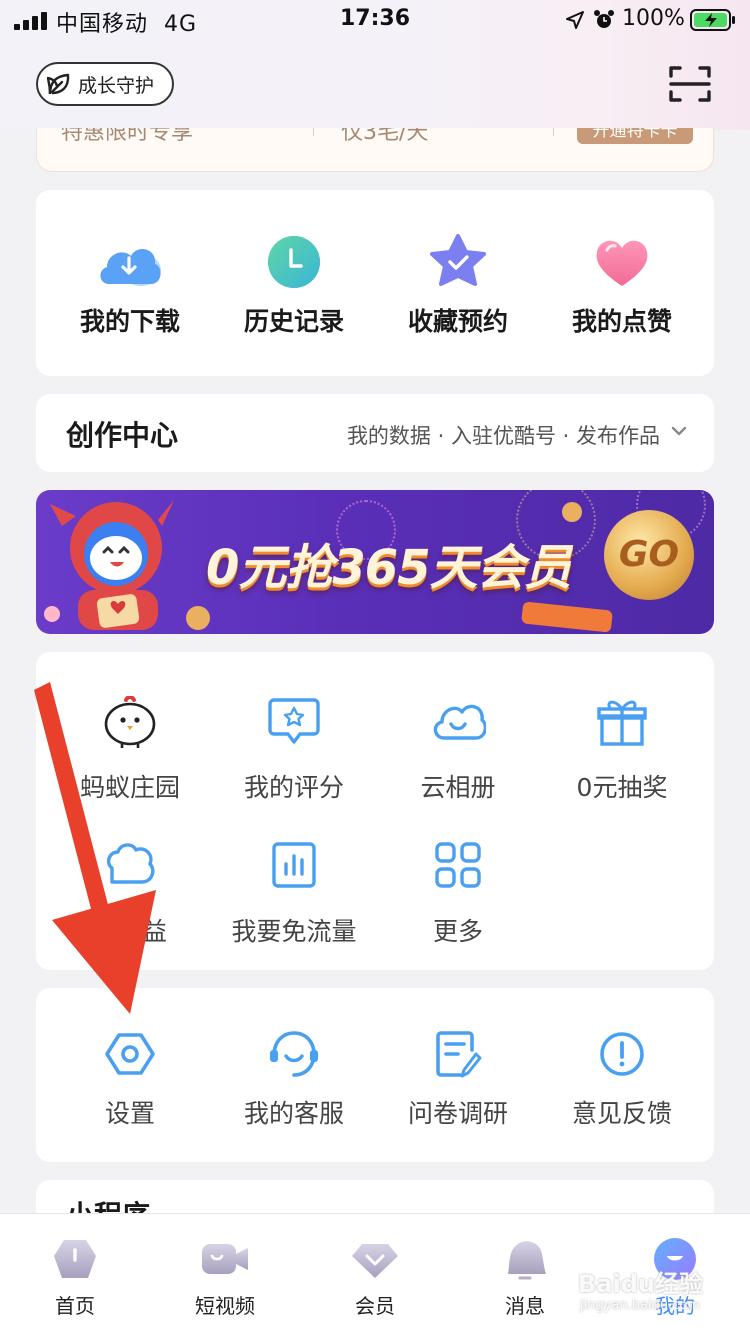 The image size is (750, 1334). Describe the element at coordinates (635, 136) in the screenshot. I see `vip-open-button: 开通特卡卡` at that location.